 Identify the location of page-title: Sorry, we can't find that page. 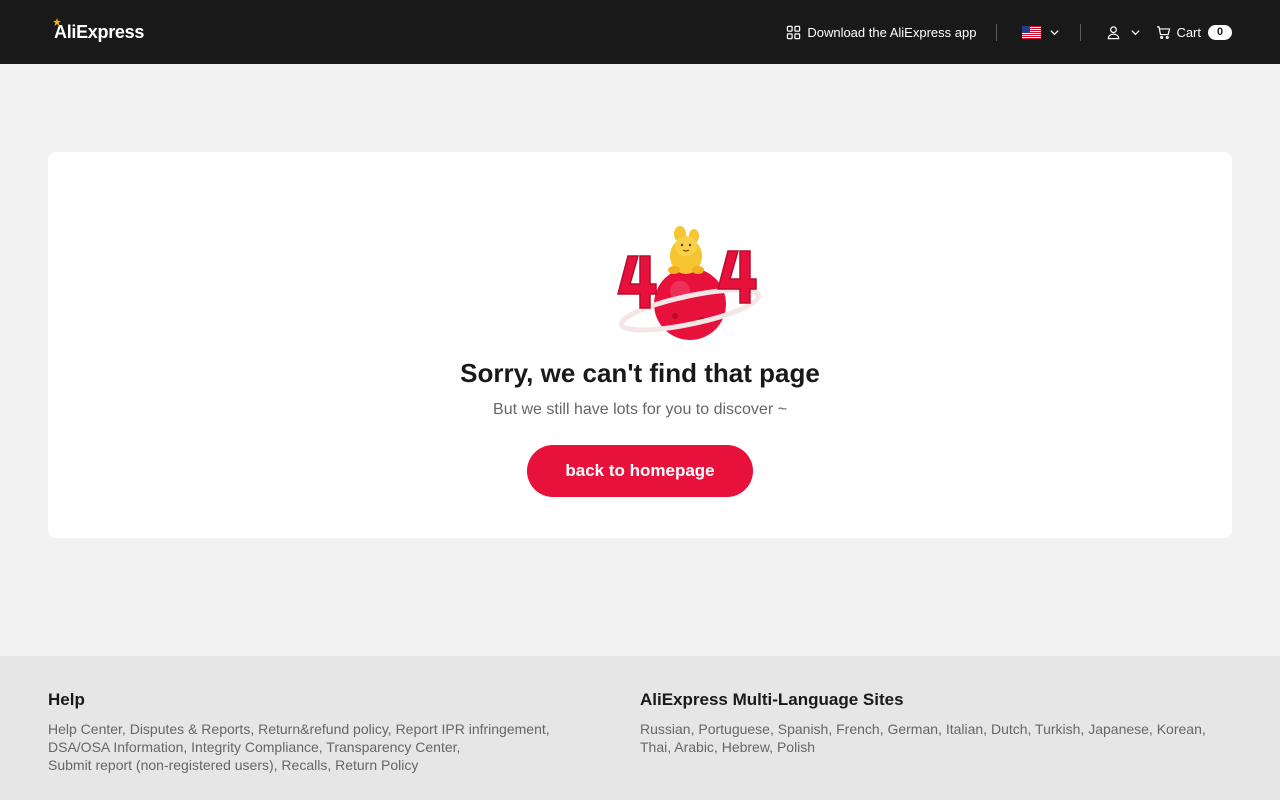
(640, 373).